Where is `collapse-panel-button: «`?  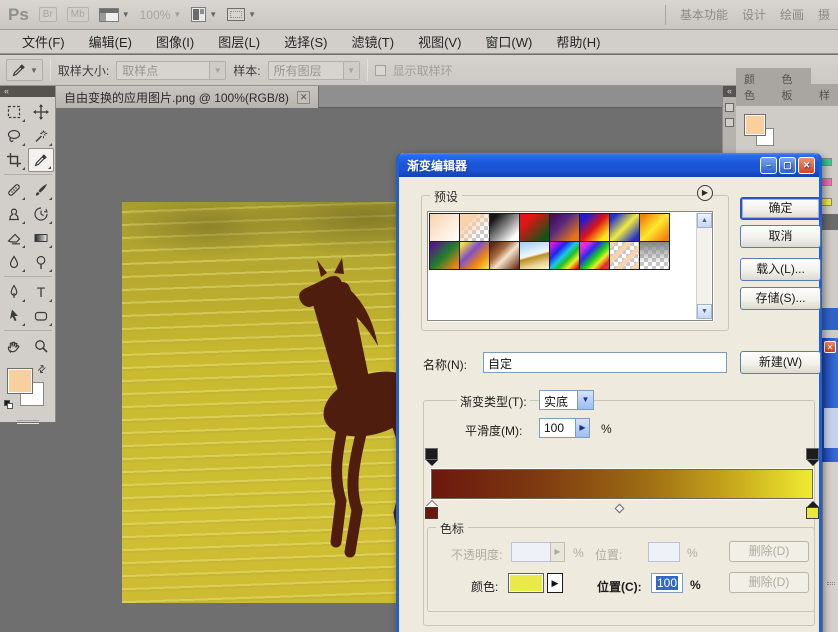
collapse-panel-button: « is located at coordinates (27, 91).